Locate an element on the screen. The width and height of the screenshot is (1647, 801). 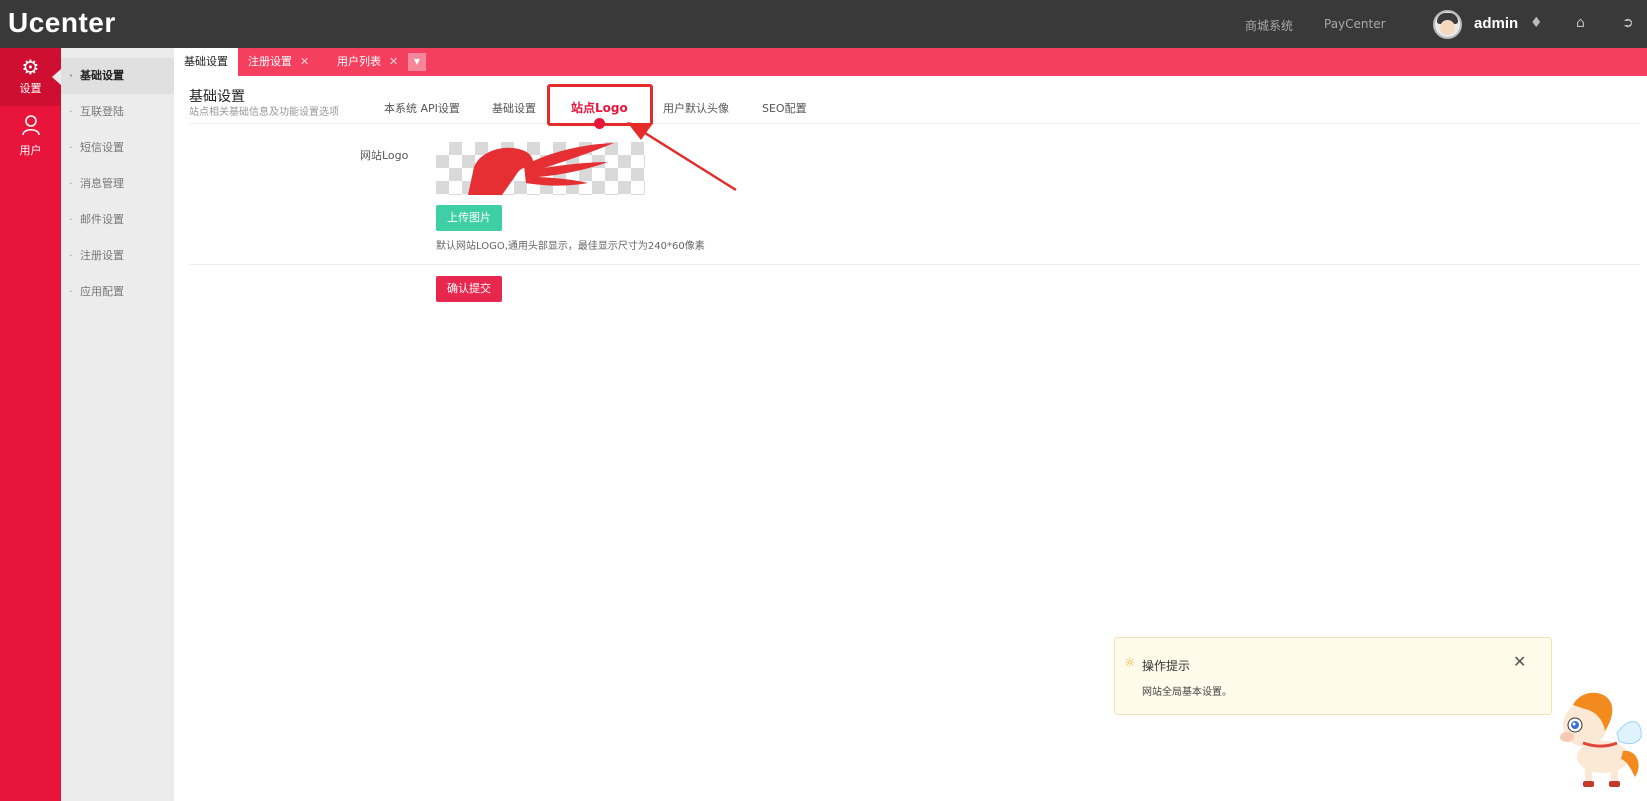
tab-basic-settings: 基础设置 is located at coordinates (206, 62).